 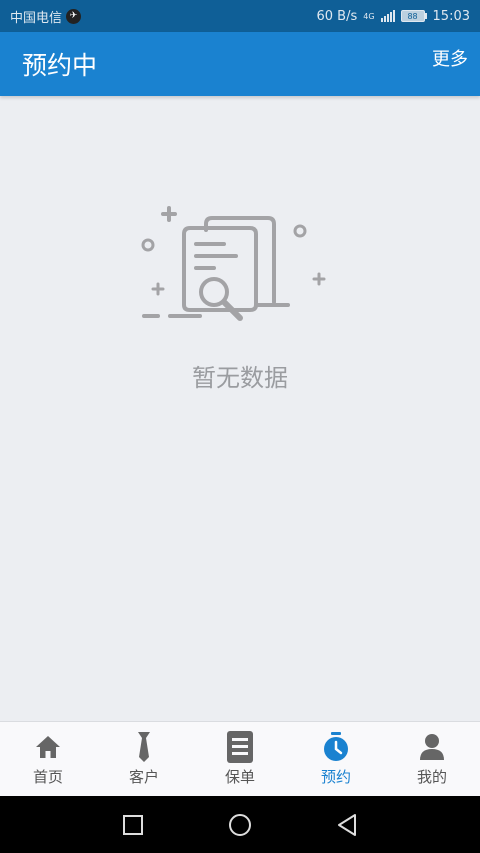 I want to click on network-type: 4G, so click(x=369, y=16).